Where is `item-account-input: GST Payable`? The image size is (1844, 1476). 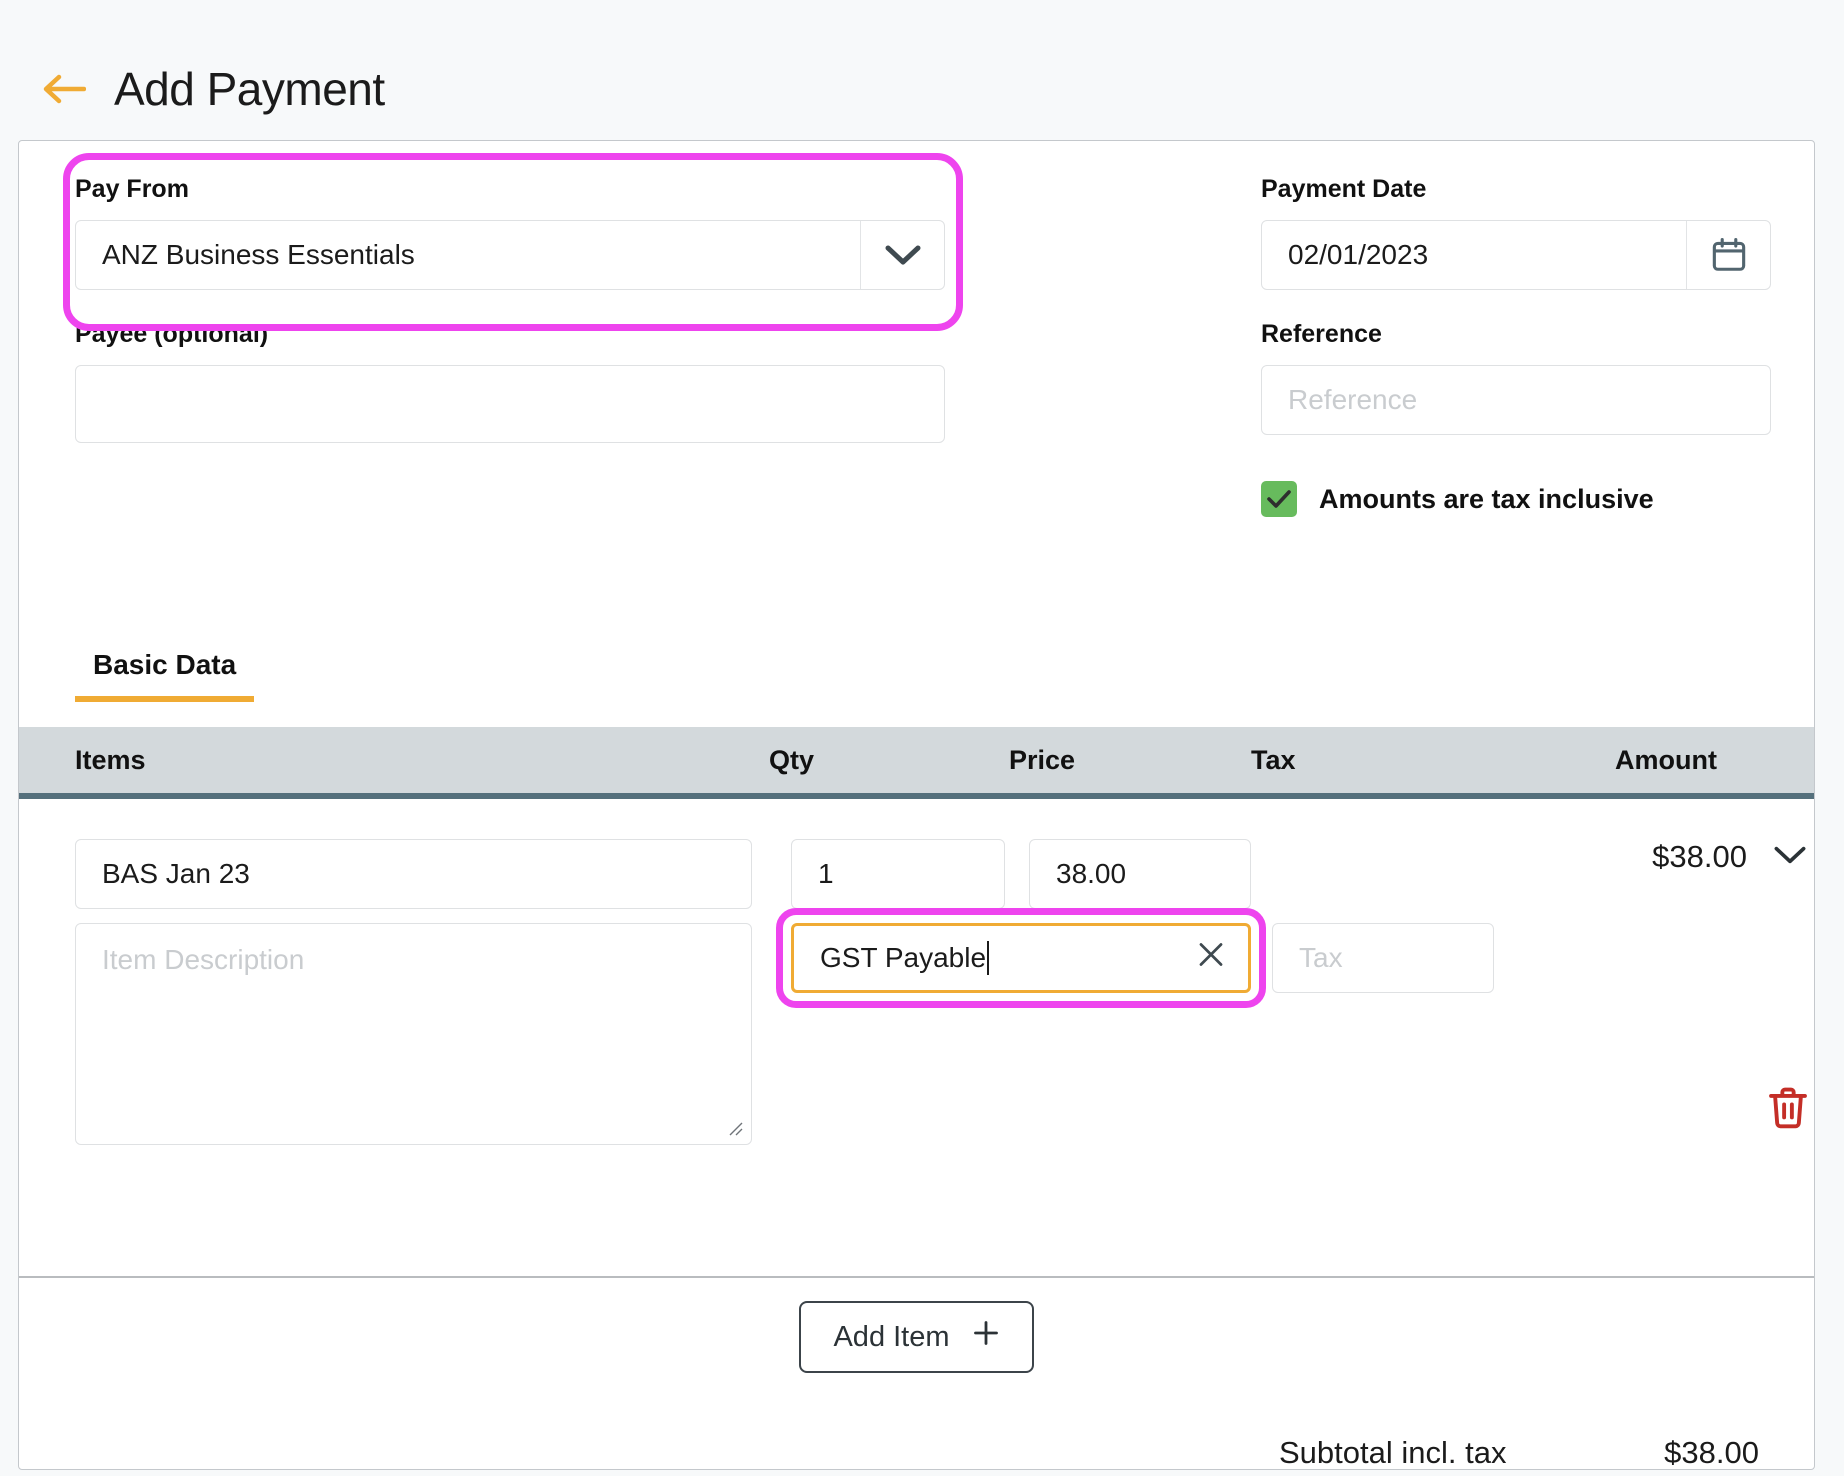 item-account-input: GST Payable is located at coordinates (1021, 958).